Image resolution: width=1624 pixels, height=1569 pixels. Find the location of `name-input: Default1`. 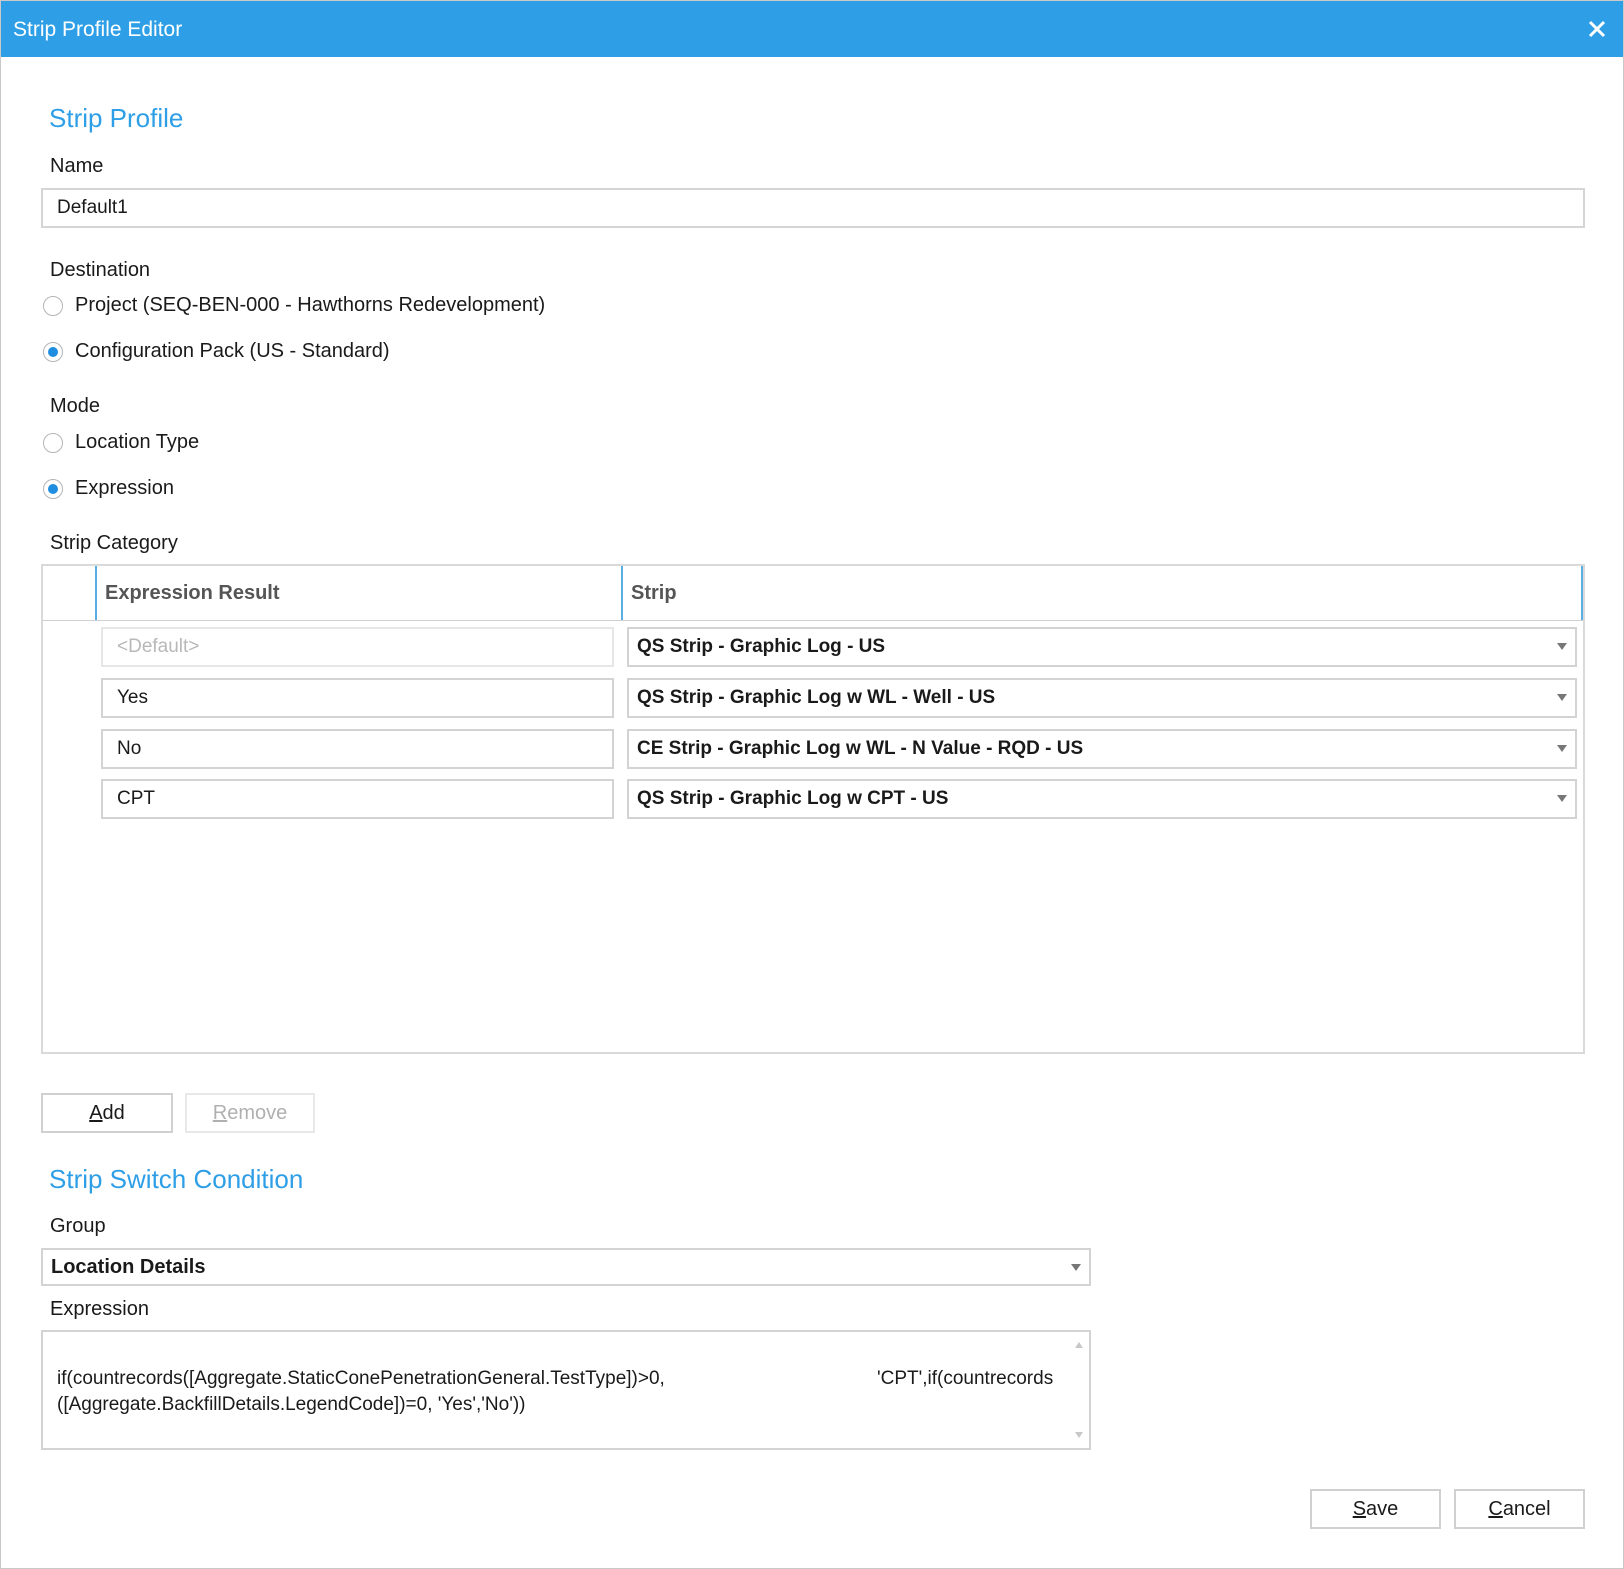

name-input: Default1 is located at coordinates (813, 208).